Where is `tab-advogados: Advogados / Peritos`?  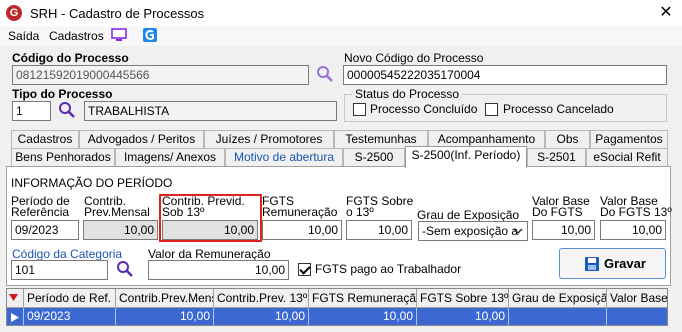 tab-advogados: Advogados / Peritos is located at coordinates (141, 139).